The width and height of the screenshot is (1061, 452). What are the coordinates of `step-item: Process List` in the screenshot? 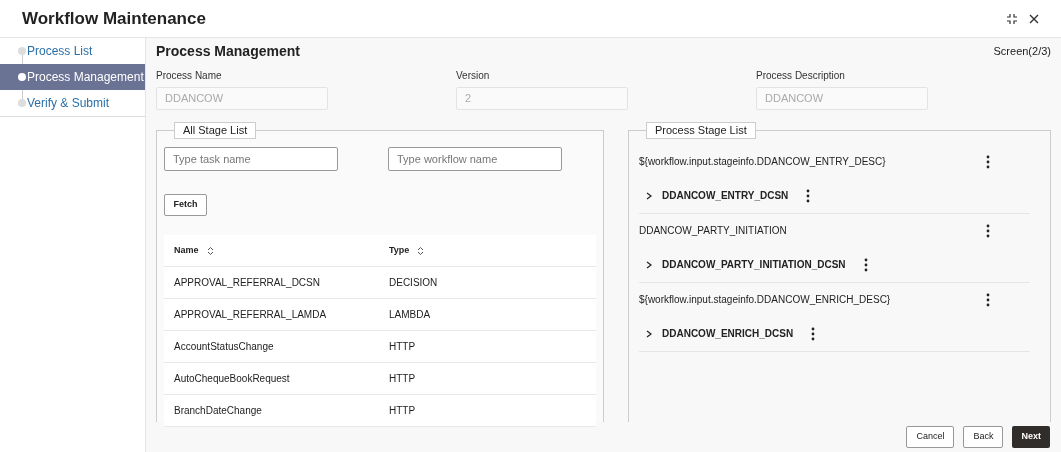 It's located at (72, 51).